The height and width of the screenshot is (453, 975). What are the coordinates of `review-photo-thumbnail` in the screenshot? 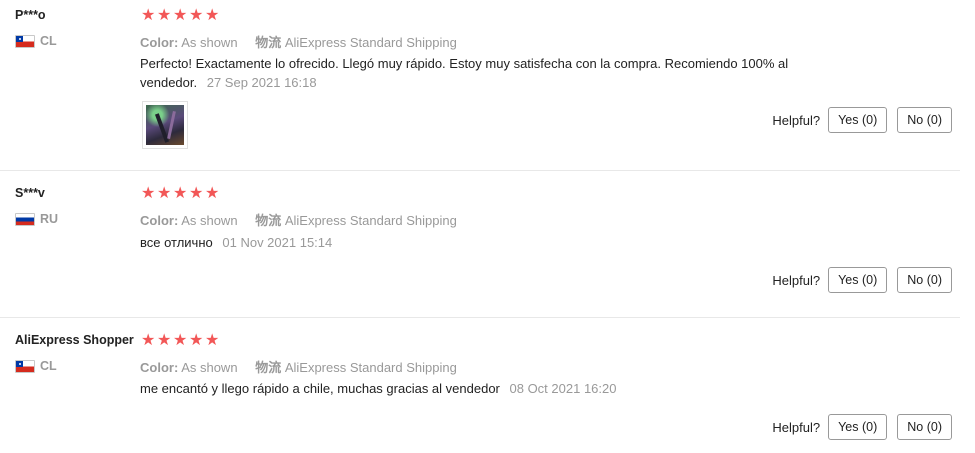 It's located at (165, 125).